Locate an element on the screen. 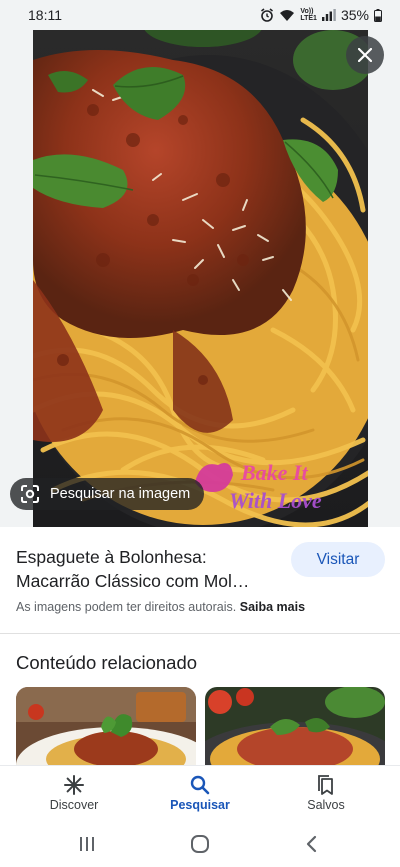 The height and width of the screenshot is (867, 400). bottom-navigation: Discover Pesquisar Salvos is located at coordinates (200, 793).